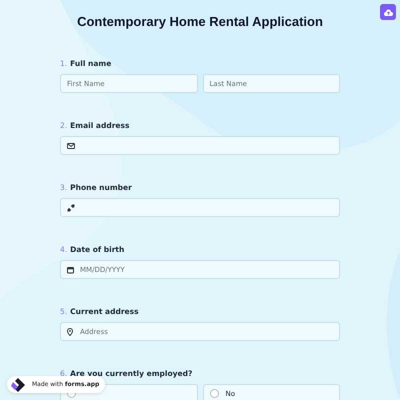 This screenshot has height=400, width=400. I want to click on form-title: Contemporary Home Rental Application, so click(200, 22).